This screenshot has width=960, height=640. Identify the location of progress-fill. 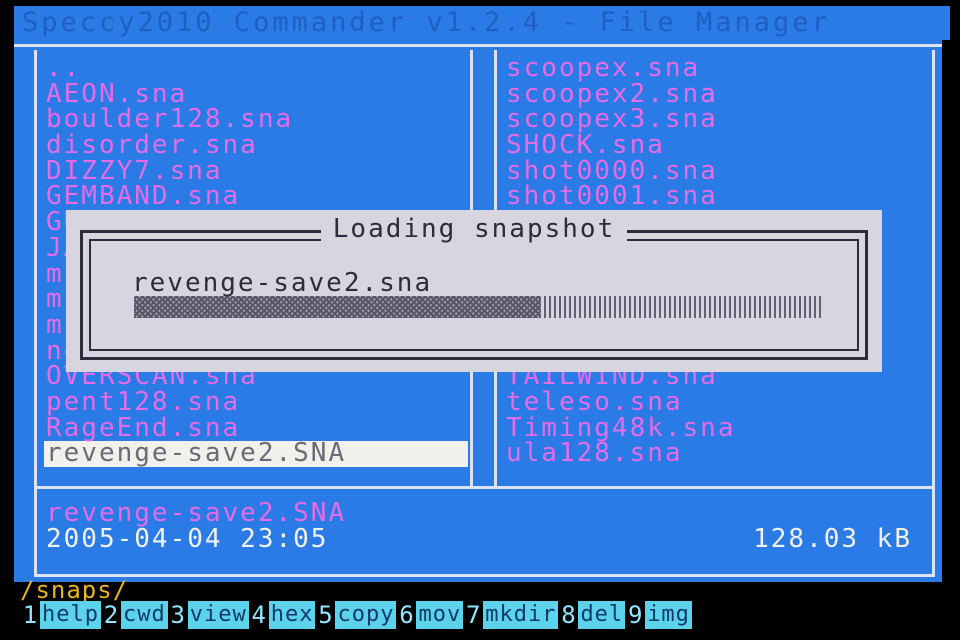
(338, 307).